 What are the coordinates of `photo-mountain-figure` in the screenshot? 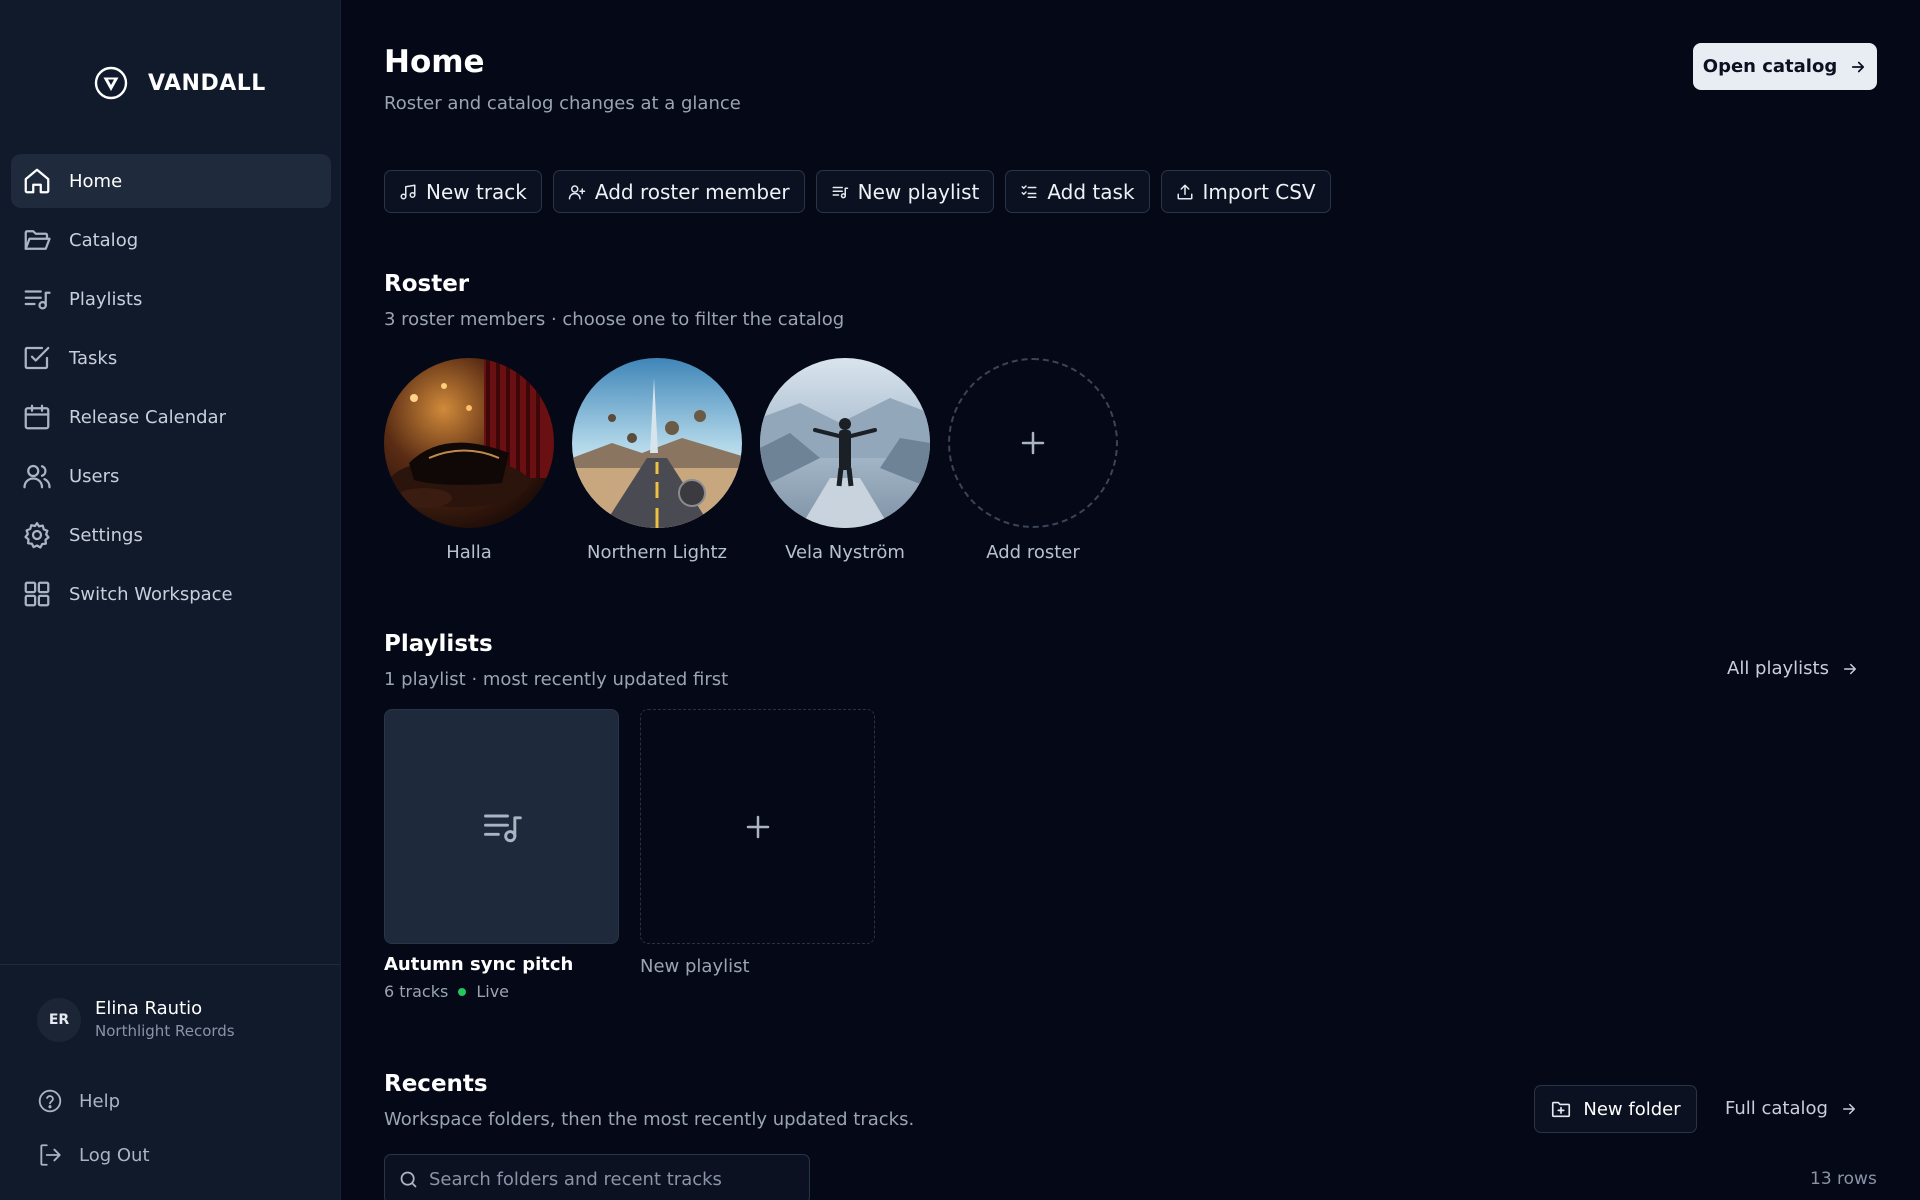 It's located at (845, 443).